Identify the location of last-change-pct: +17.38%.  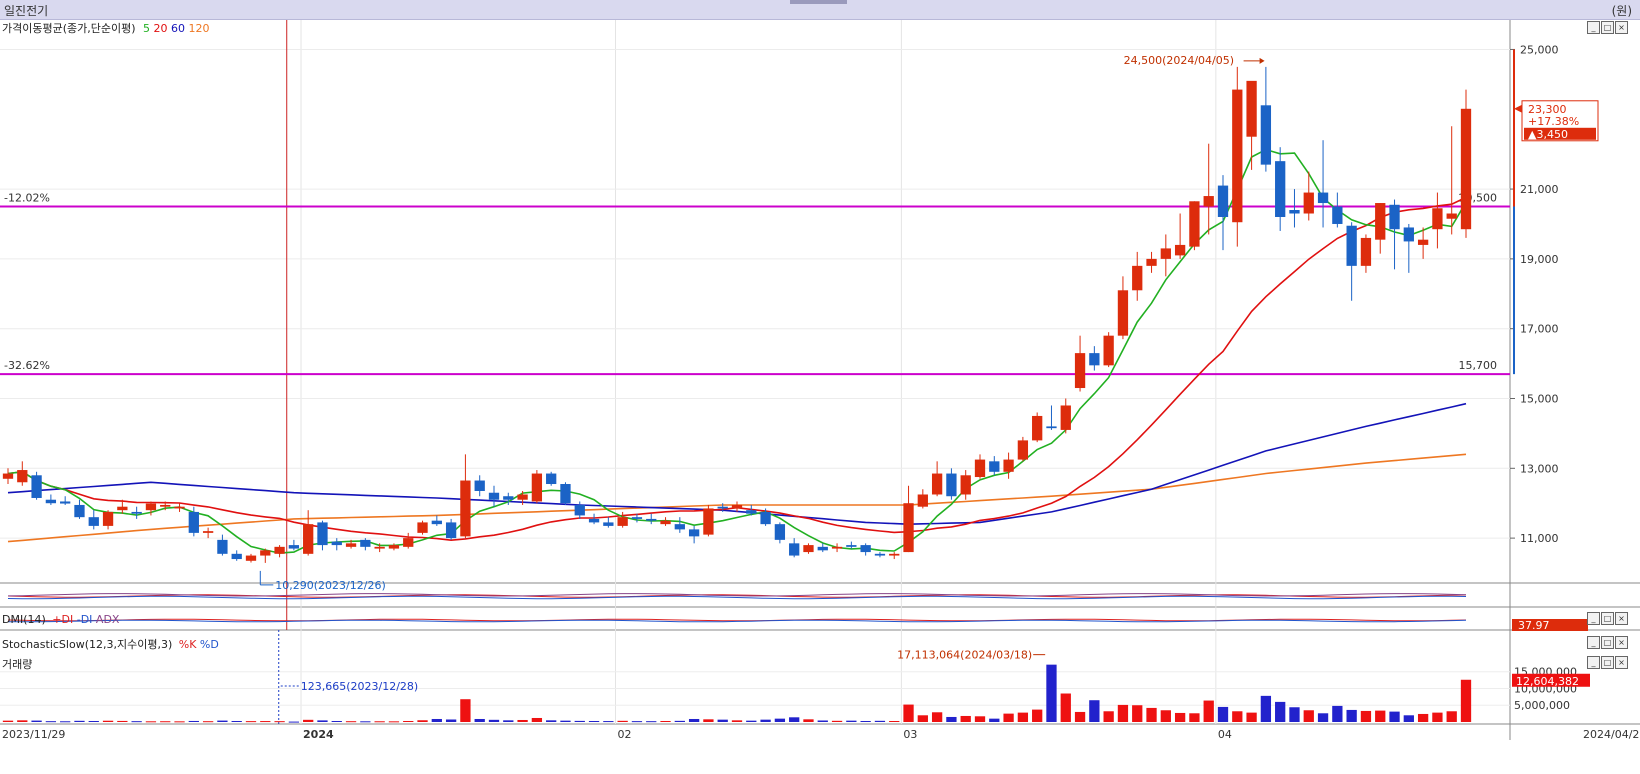
(1553, 121).